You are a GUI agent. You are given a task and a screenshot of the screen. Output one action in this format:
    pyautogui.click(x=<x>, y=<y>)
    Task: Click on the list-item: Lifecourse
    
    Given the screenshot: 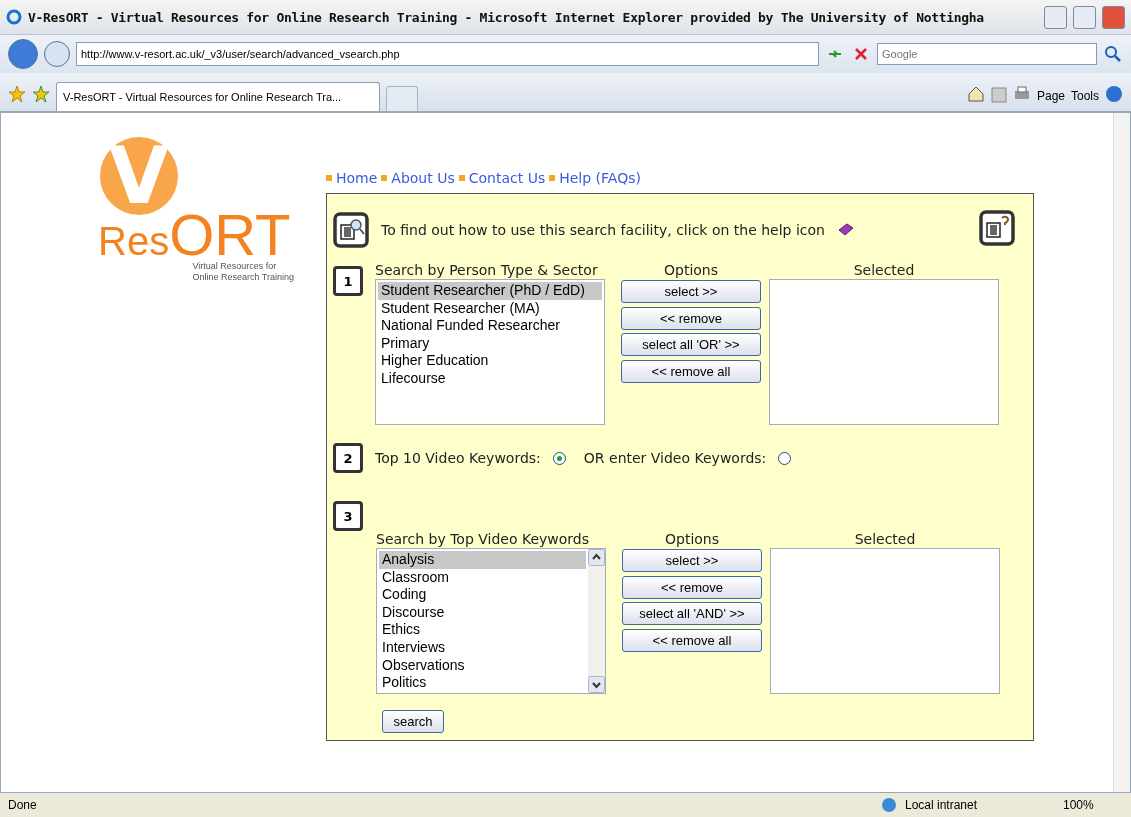 What is the action you would take?
    pyautogui.click(x=490, y=378)
    